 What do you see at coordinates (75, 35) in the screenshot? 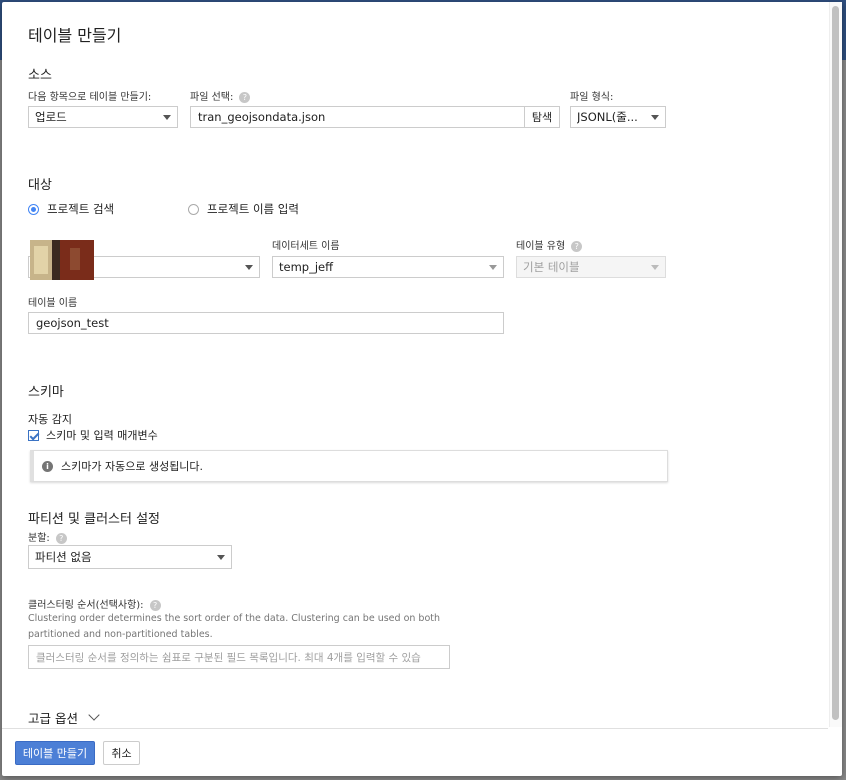
I see `dialog-title: 테이블 만들기` at bounding box center [75, 35].